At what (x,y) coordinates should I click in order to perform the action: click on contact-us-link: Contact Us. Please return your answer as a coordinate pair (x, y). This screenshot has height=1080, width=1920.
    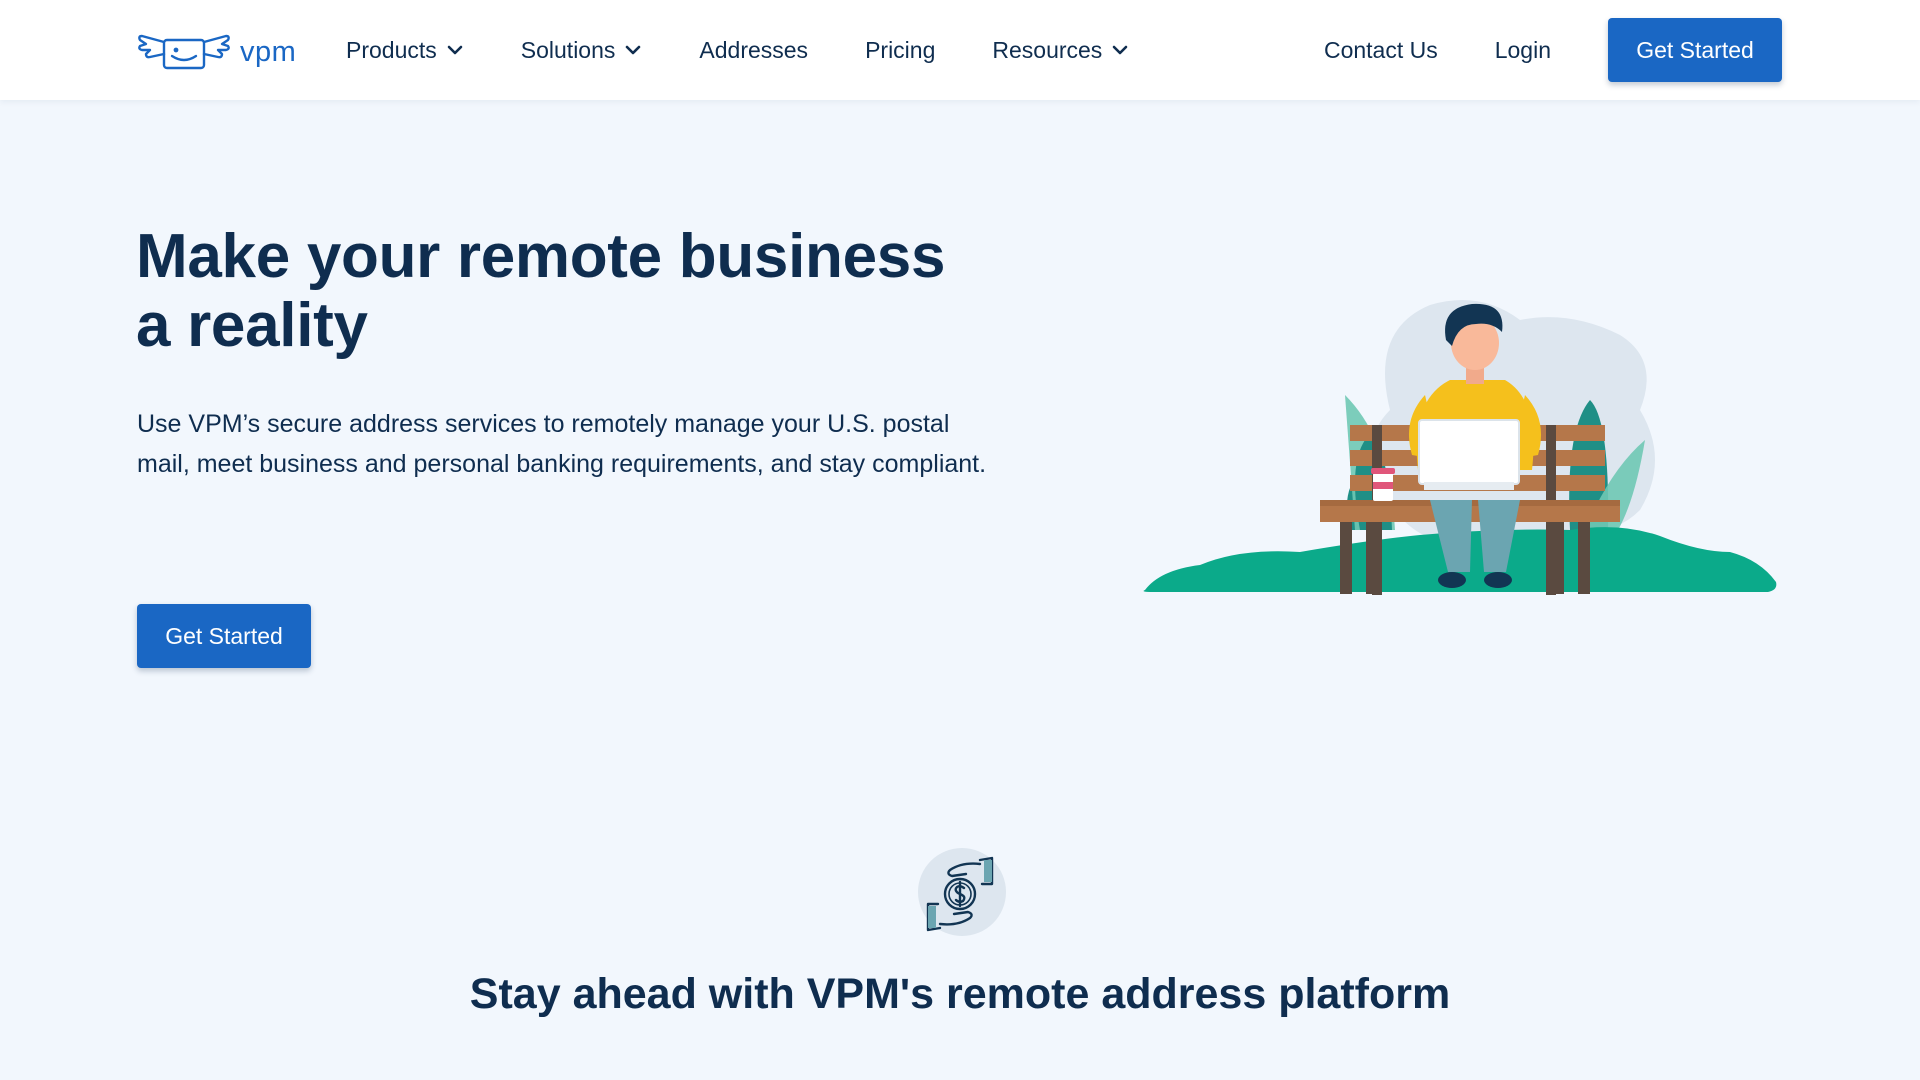
    Looking at the image, I should click on (1381, 50).